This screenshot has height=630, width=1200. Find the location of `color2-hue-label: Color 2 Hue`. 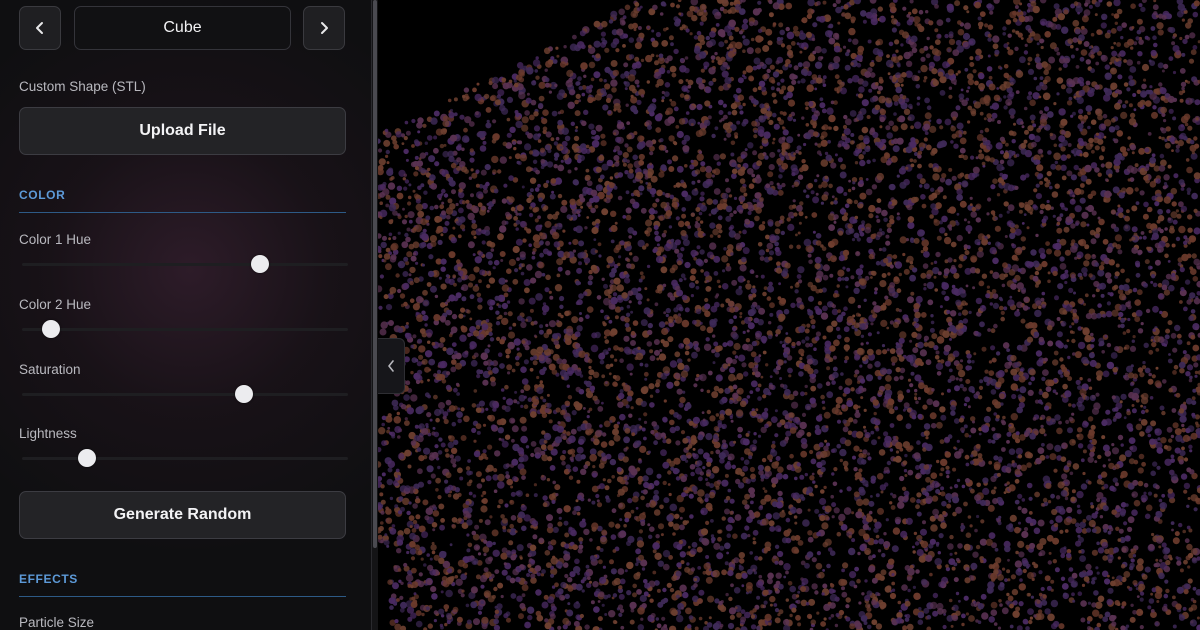

color2-hue-label: Color 2 Hue is located at coordinates (55, 304).